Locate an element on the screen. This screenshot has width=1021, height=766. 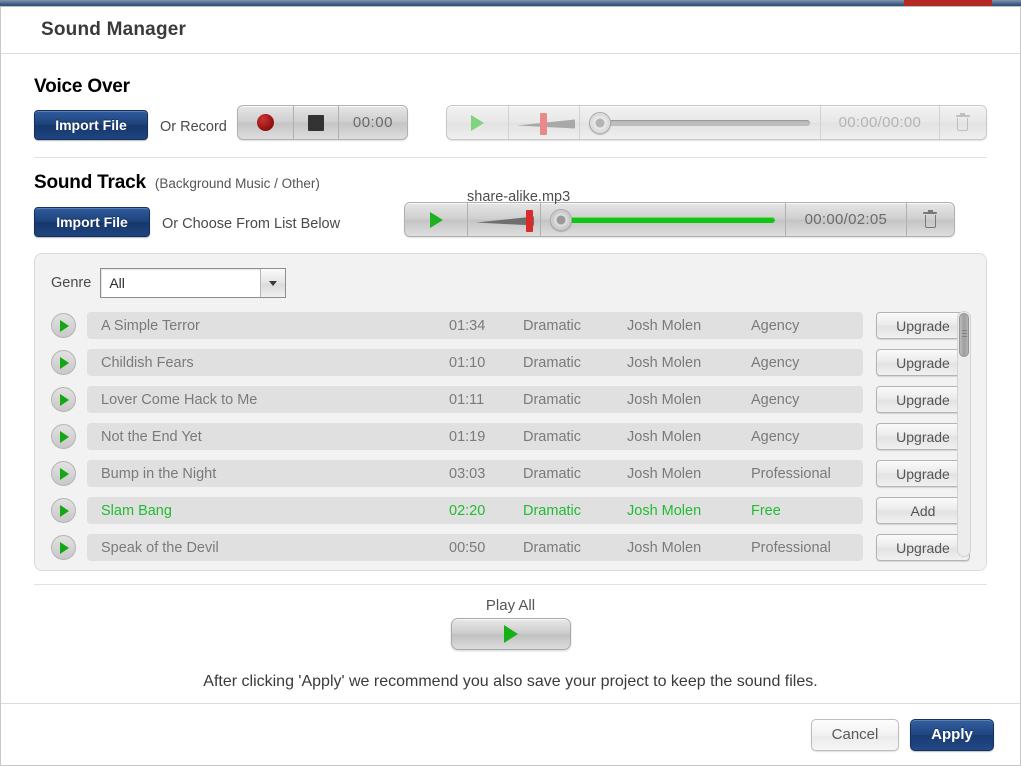
track-info: Slam Bang 02:20 Dramatic Josh Molen Free is located at coordinates (475, 510).